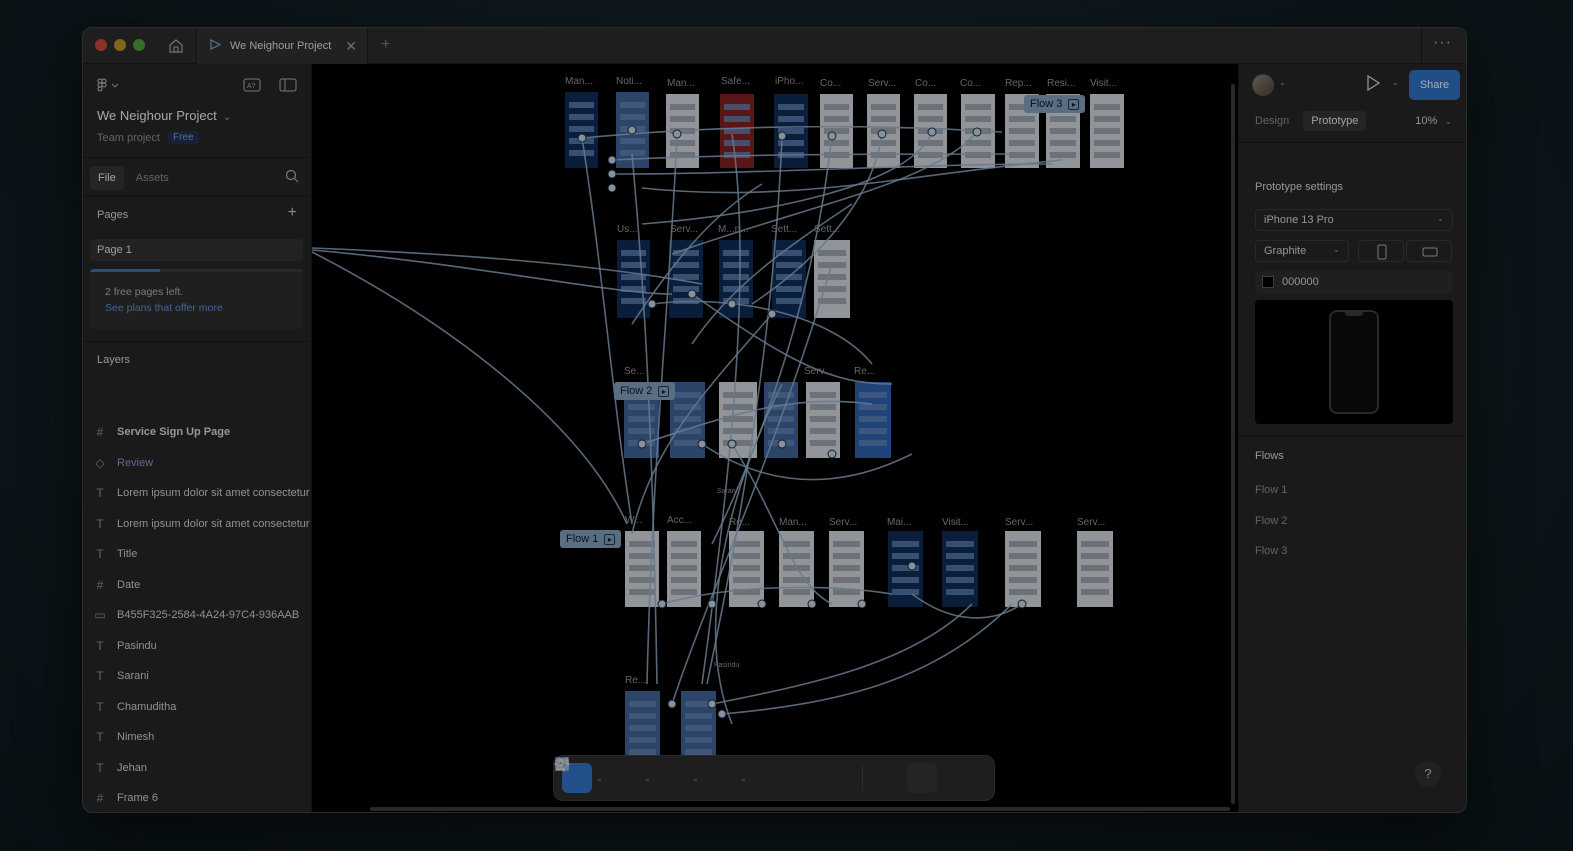 Image resolution: width=1573 pixels, height=851 pixels. What do you see at coordinates (196, 250) in the screenshot?
I see `page-item: Page 1` at bounding box center [196, 250].